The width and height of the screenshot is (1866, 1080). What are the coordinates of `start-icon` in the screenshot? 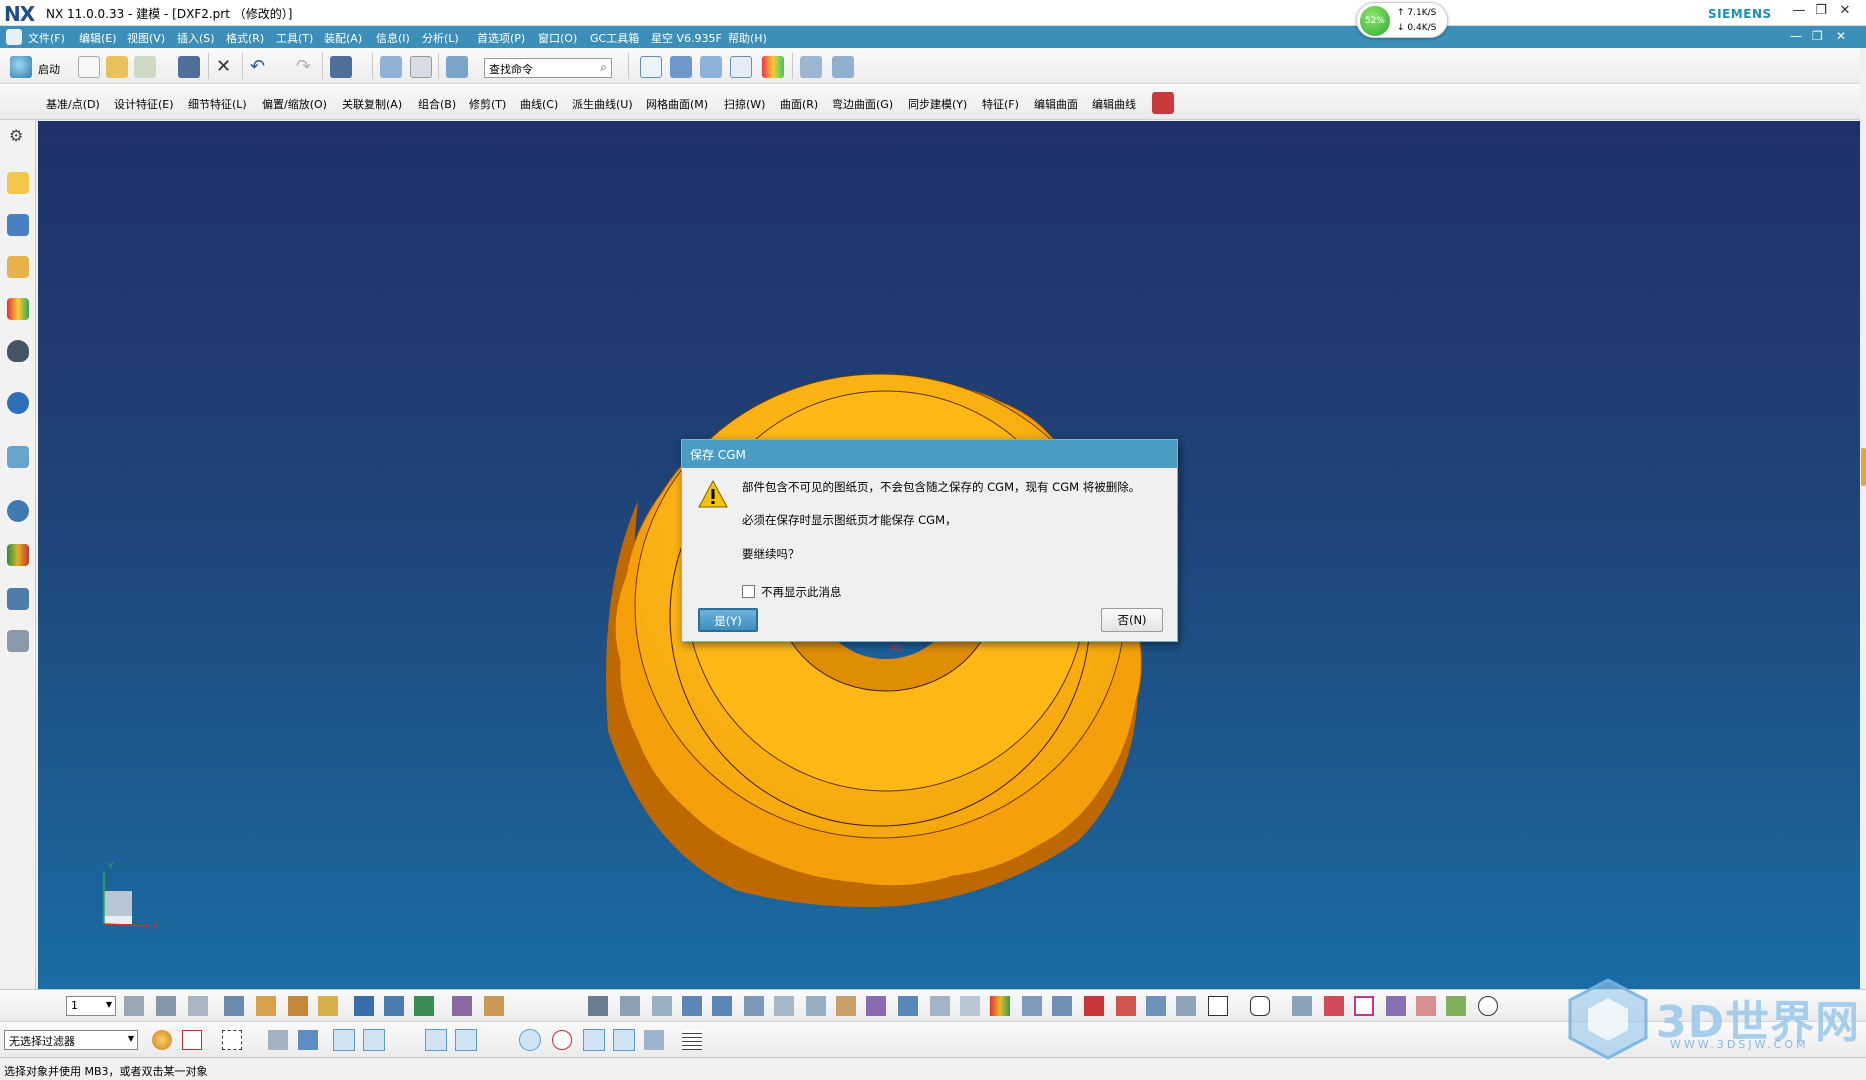 It's located at (21, 67).